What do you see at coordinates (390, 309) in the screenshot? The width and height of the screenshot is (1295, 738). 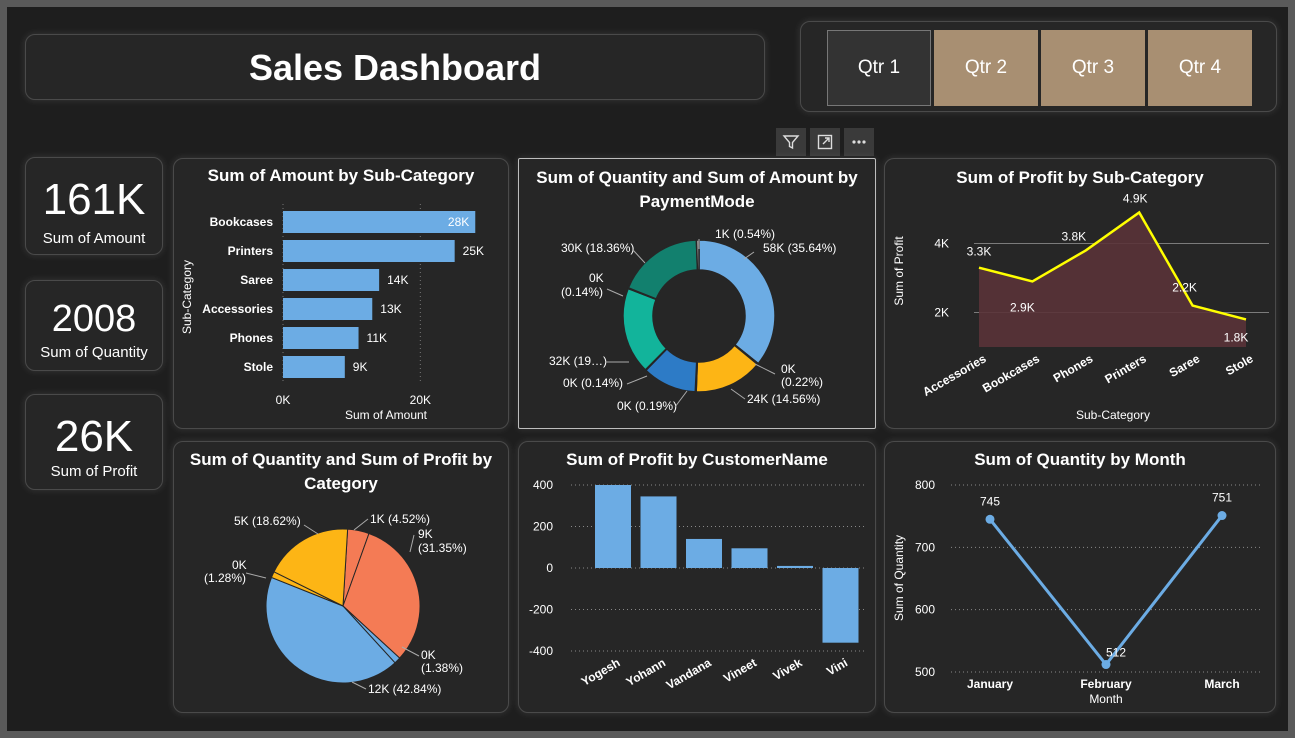 I see `data-label: 13K` at bounding box center [390, 309].